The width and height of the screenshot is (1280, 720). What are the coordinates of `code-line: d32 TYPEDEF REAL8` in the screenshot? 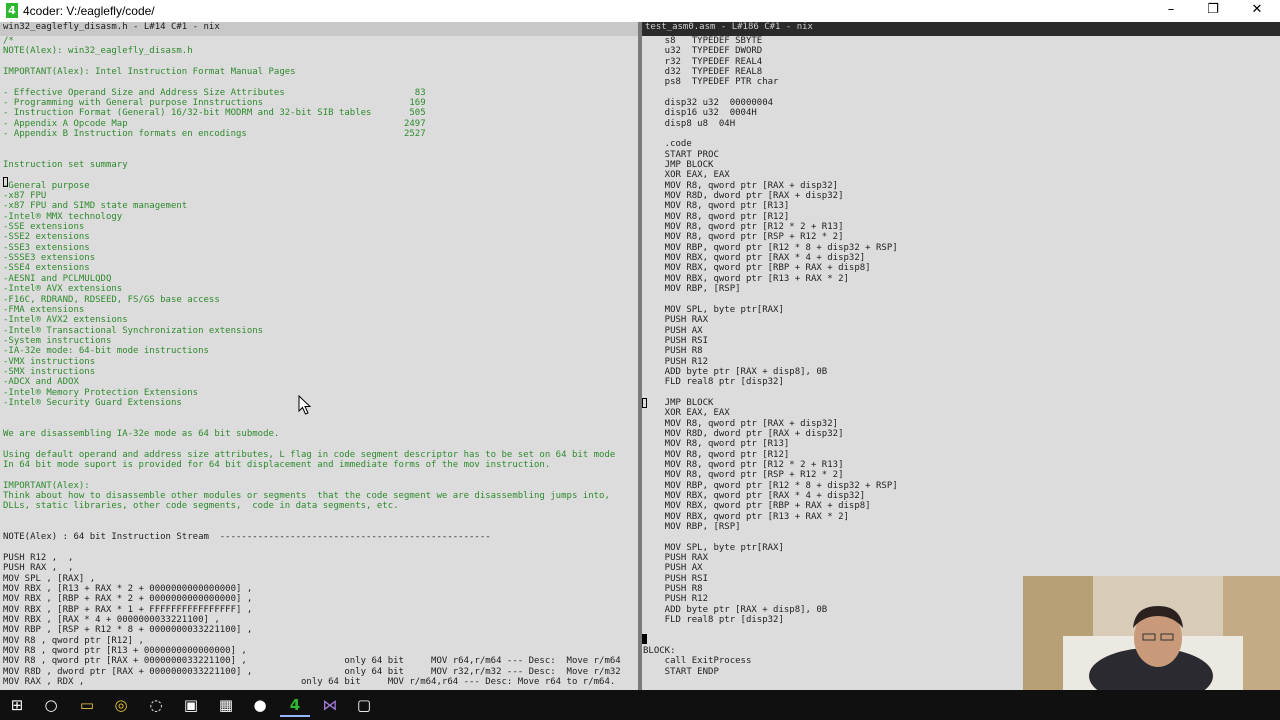 It's located at (703, 72).